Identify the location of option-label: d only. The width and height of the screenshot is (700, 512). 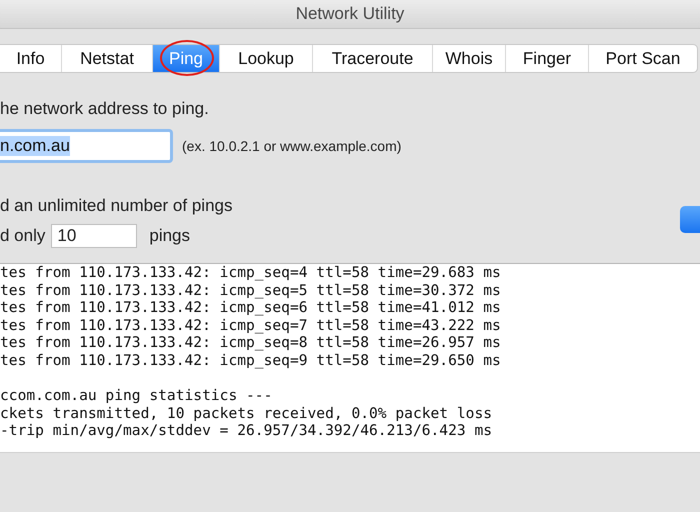
(23, 236).